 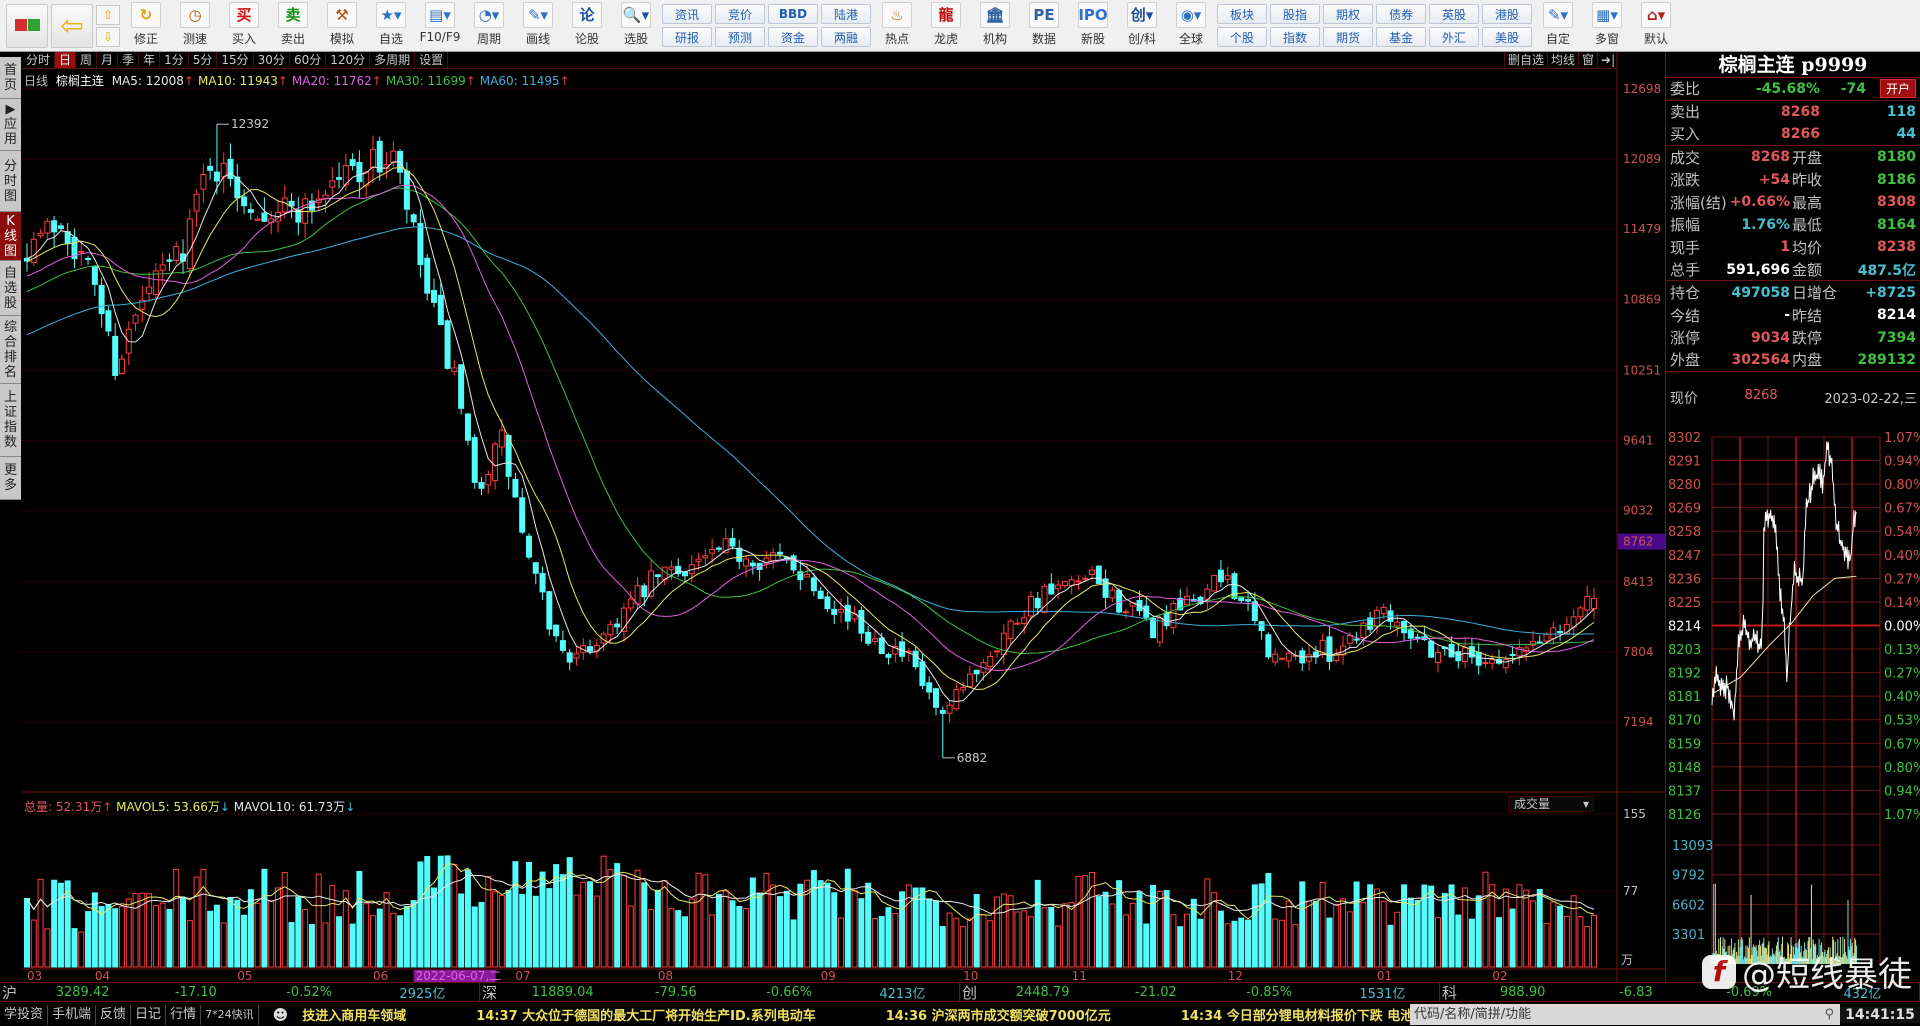 What do you see at coordinates (1793, 134) in the screenshot?
I see `bid-row: 买入 8266 44` at bounding box center [1793, 134].